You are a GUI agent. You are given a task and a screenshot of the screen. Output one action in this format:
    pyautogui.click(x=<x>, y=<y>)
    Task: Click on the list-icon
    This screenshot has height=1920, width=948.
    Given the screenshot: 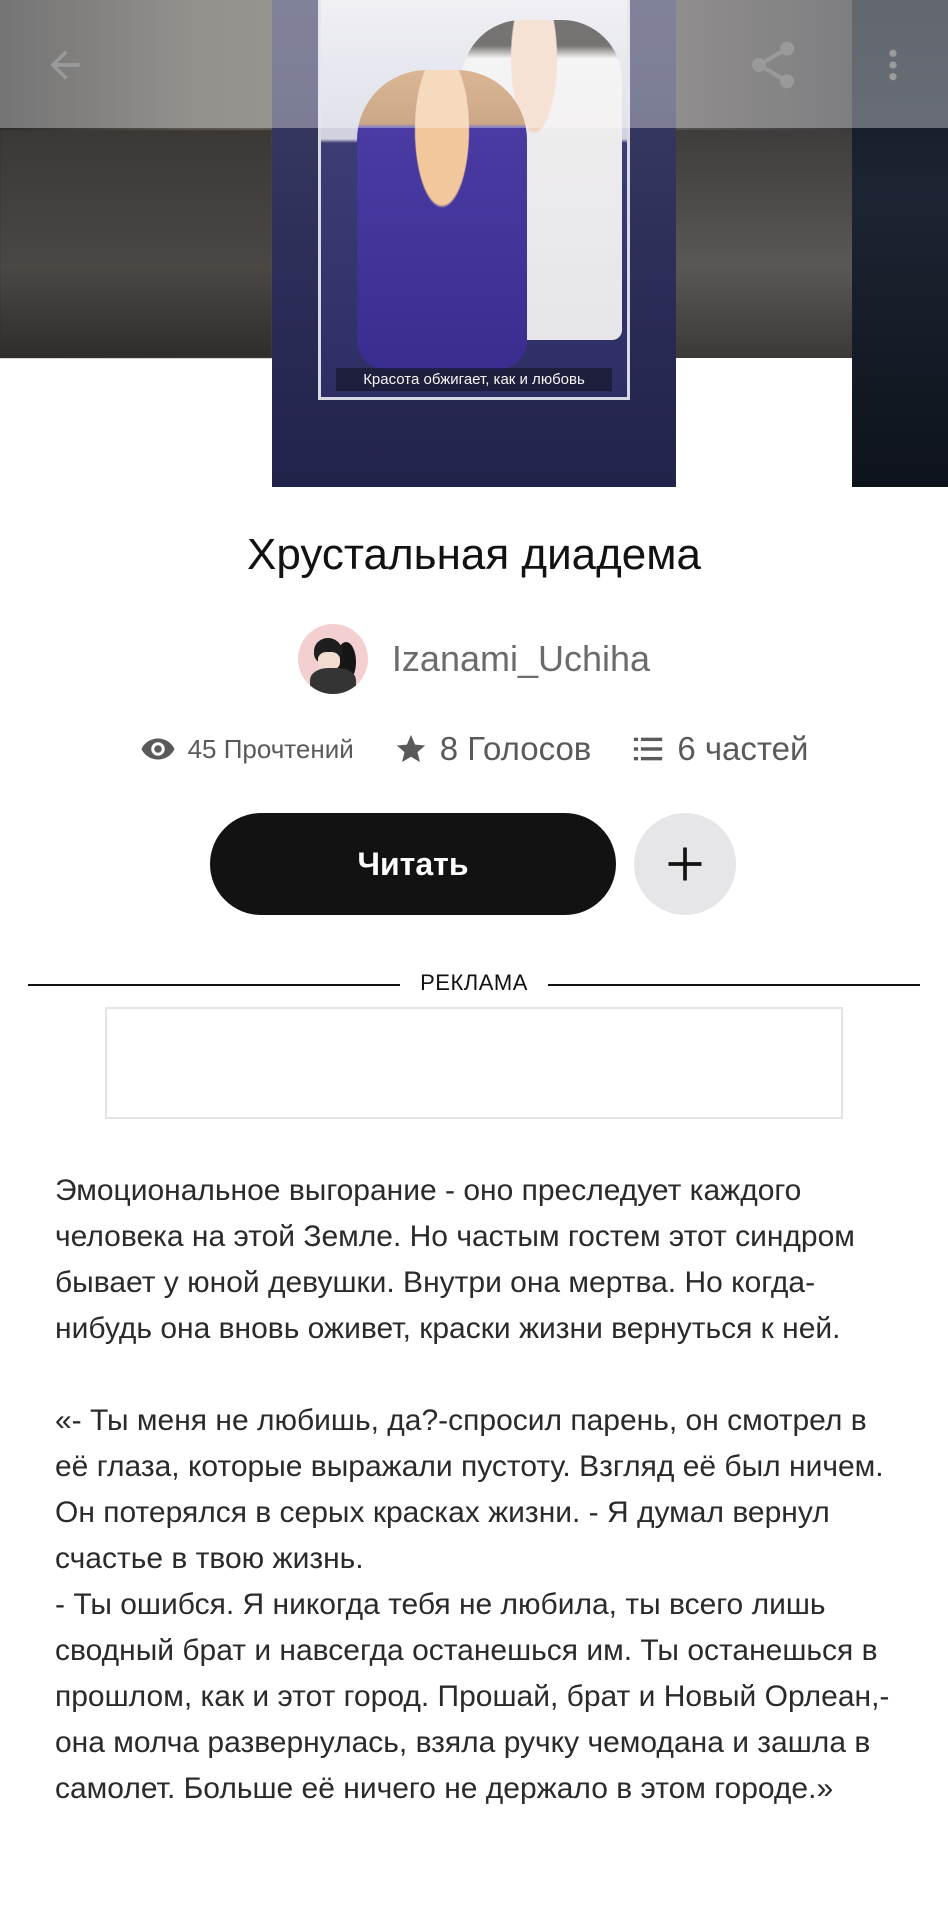 What is the action you would take?
    pyautogui.click(x=648, y=749)
    